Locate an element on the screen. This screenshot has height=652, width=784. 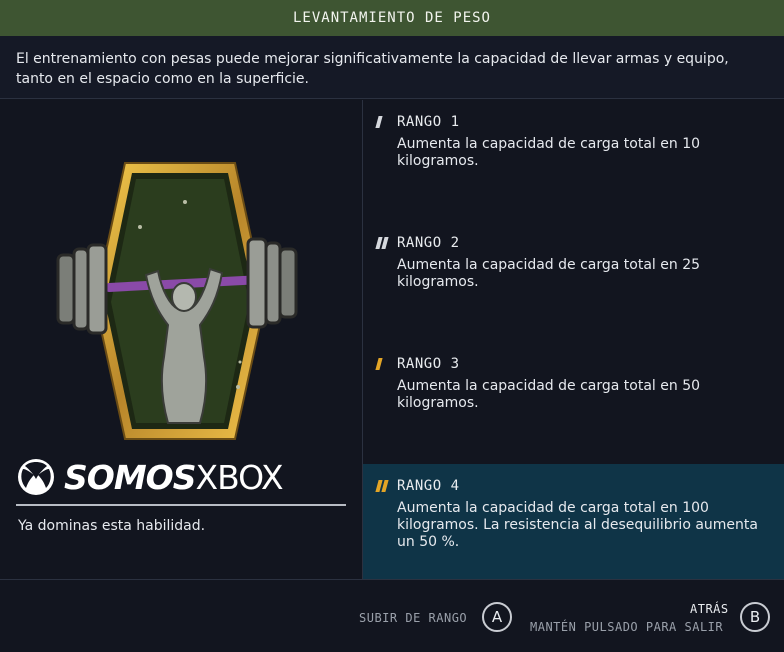
divider is located at coordinates (181, 505).